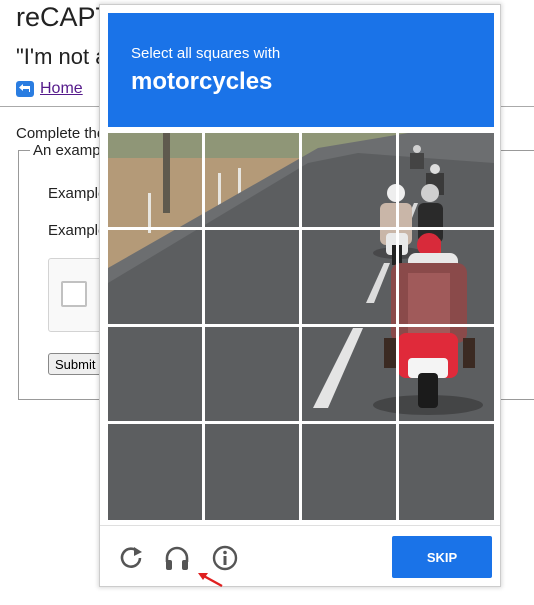  I want to click on annotation-arrow, so click(210, 580).